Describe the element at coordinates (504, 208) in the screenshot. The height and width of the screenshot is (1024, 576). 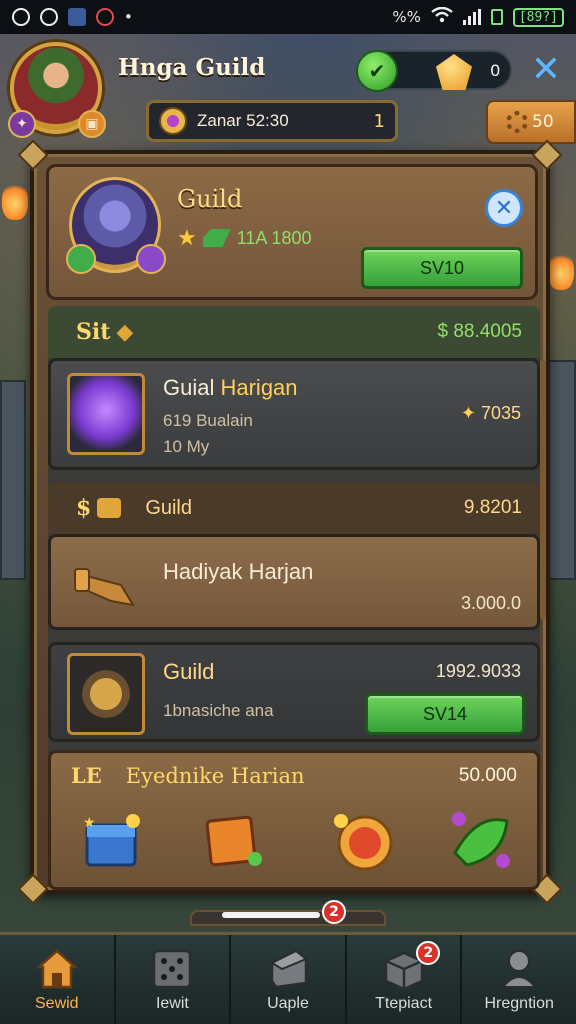
I see `close-circle-button: ✕` at that location.